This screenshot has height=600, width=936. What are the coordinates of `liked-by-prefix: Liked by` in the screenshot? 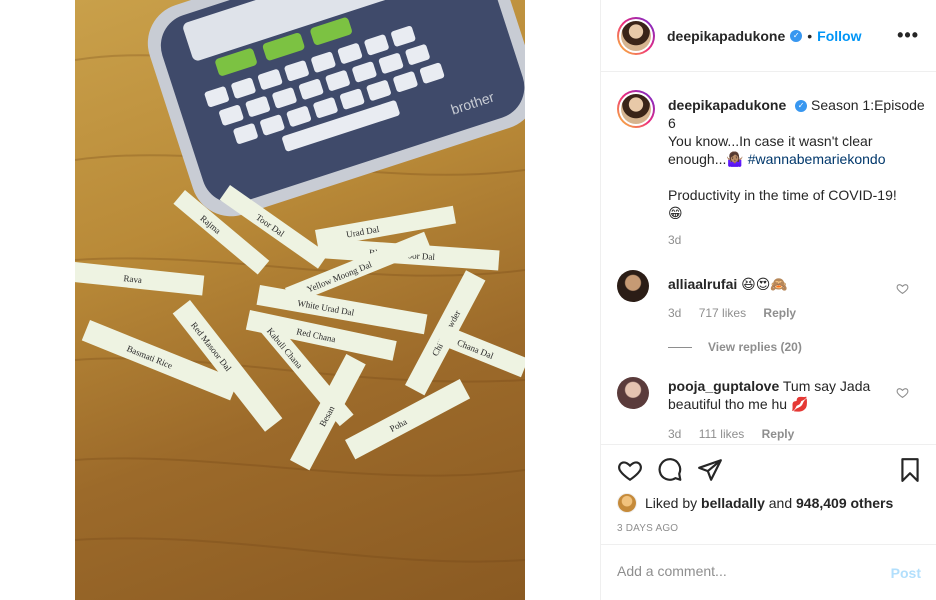 It's located at (671, 503).